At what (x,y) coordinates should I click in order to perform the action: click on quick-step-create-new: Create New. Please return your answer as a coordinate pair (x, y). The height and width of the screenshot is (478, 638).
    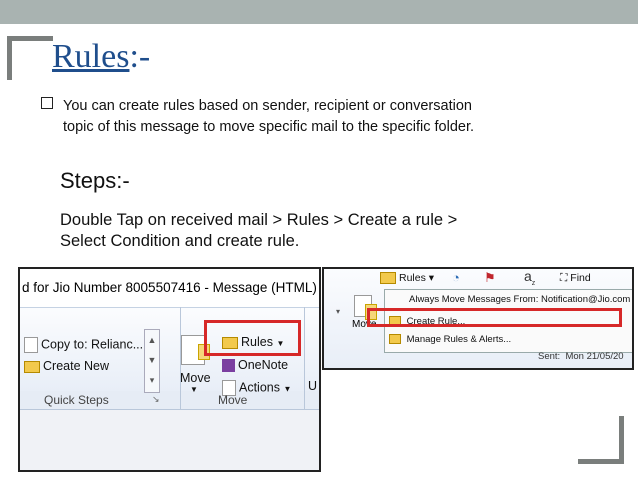
    Looking at the image, I should click on (66, 366).